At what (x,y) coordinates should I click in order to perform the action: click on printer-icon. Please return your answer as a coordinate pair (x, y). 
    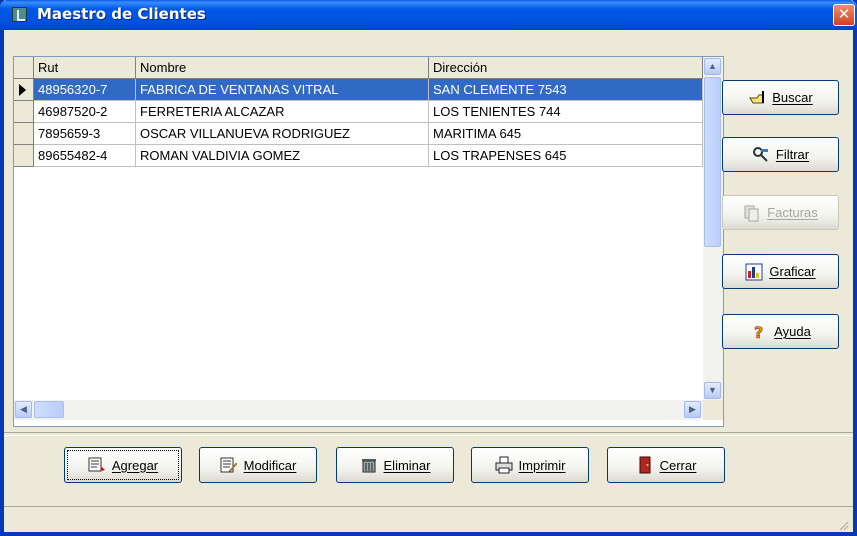
    Looking at the image, I should click on (504, 465).